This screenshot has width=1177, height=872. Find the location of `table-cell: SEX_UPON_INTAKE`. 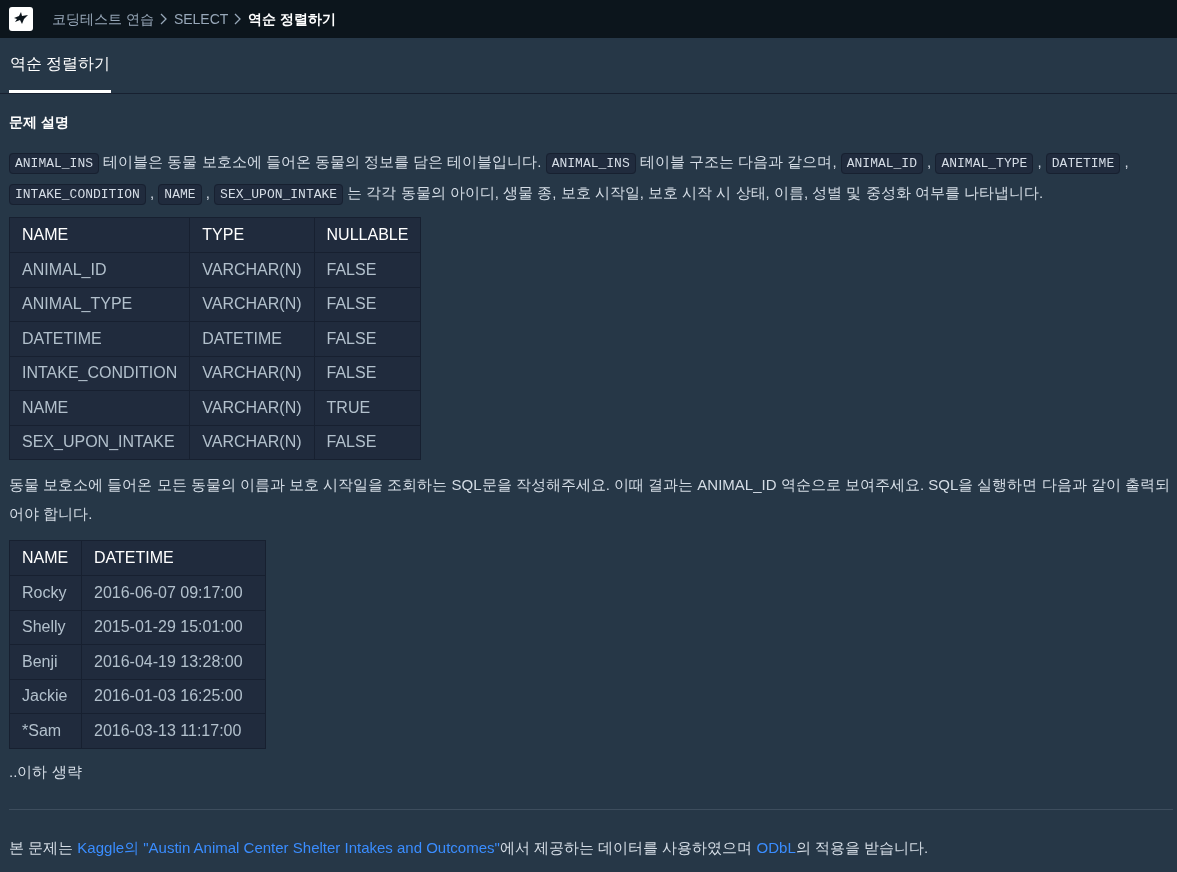

table-cell: SEX_UPON_INTAKE is located at coordinates (99, 442).